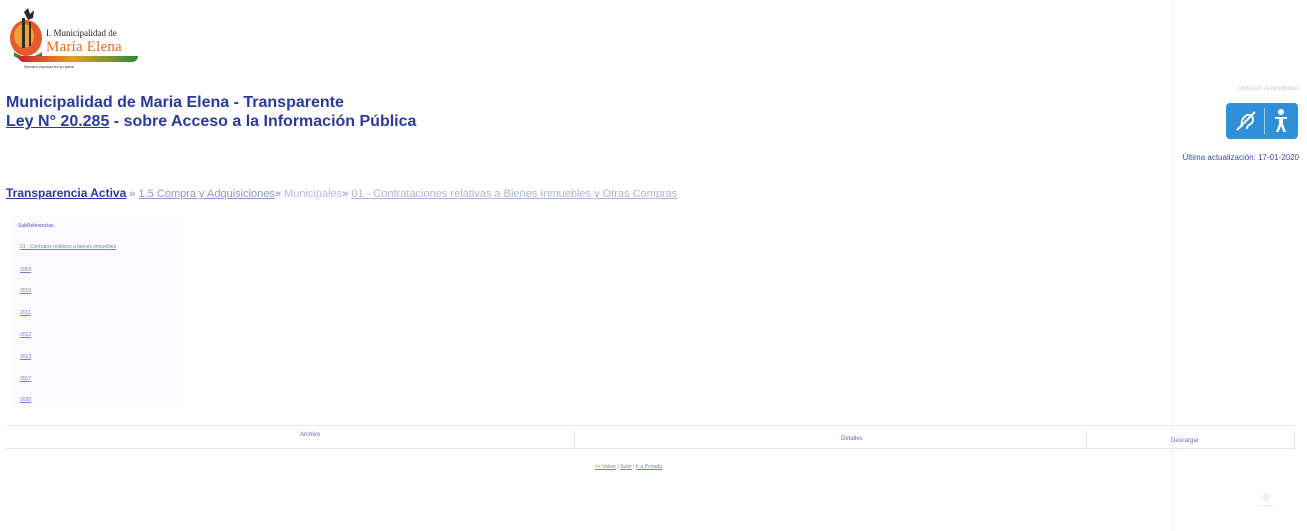  I want to click on breadcrumb-root: Transparencia Activa, so click(66, 193).